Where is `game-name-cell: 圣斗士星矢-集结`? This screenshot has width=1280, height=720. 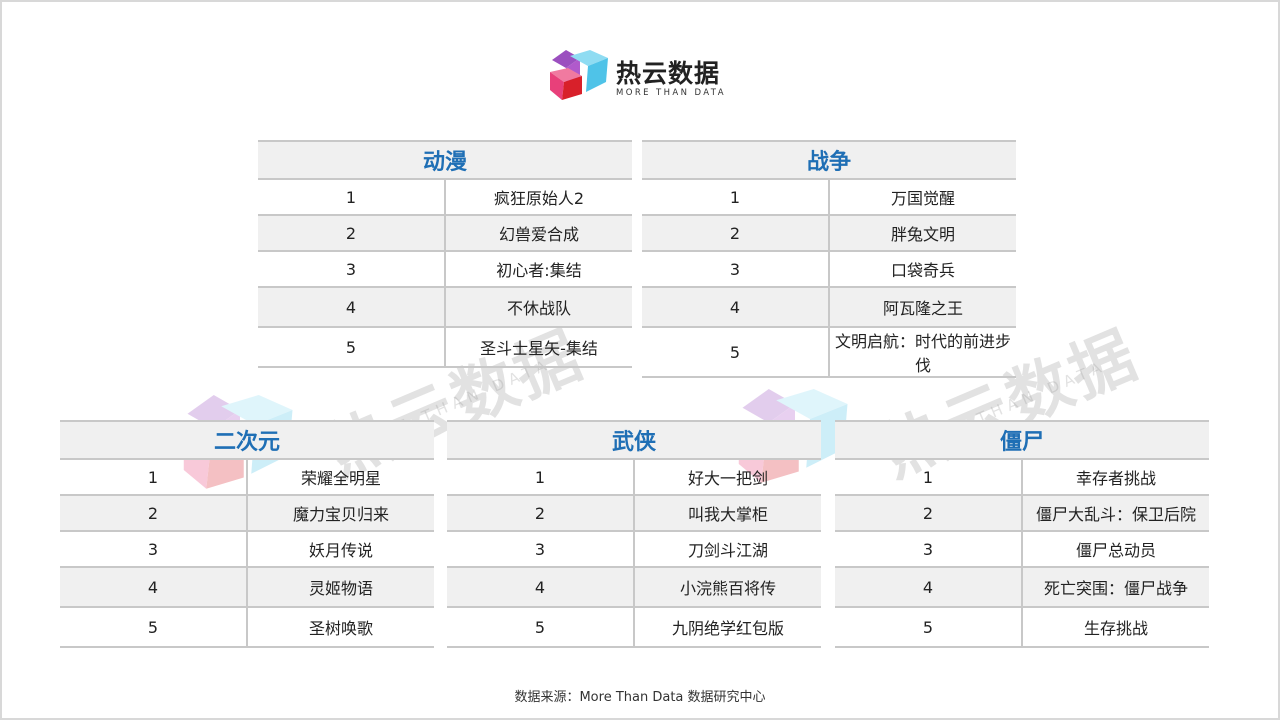 game-name-cell: 圣斗士星矢-集结 is located at coordinates (538, 347).